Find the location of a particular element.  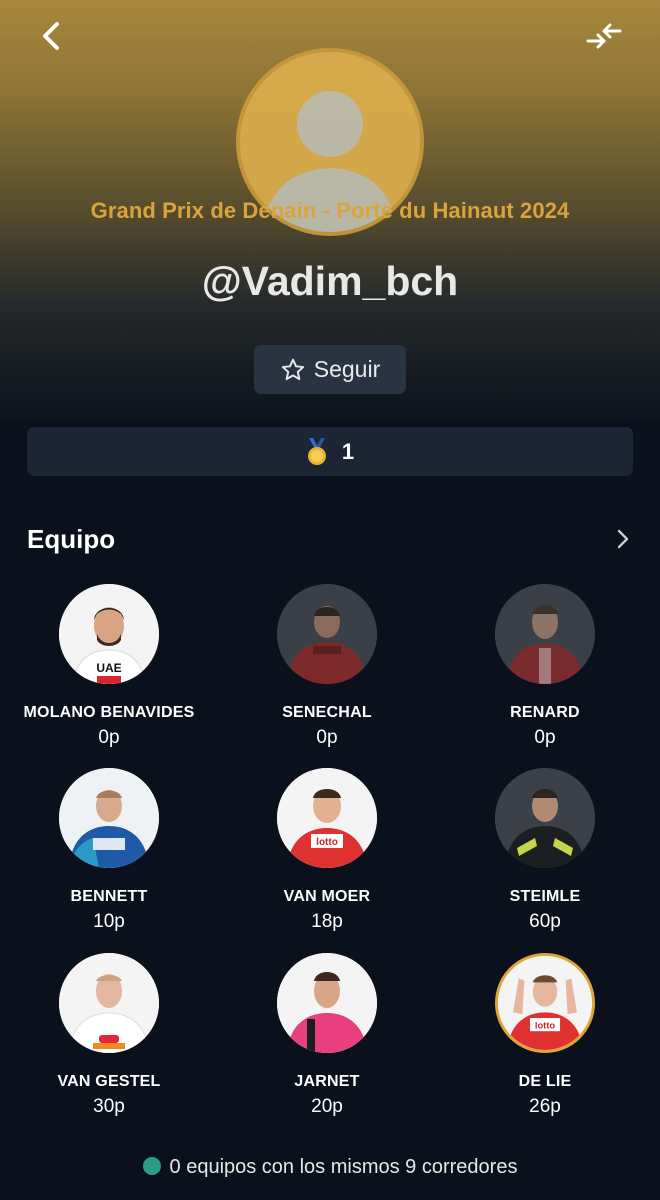

rider-photo: UAE is located at coordinates (109, 634).